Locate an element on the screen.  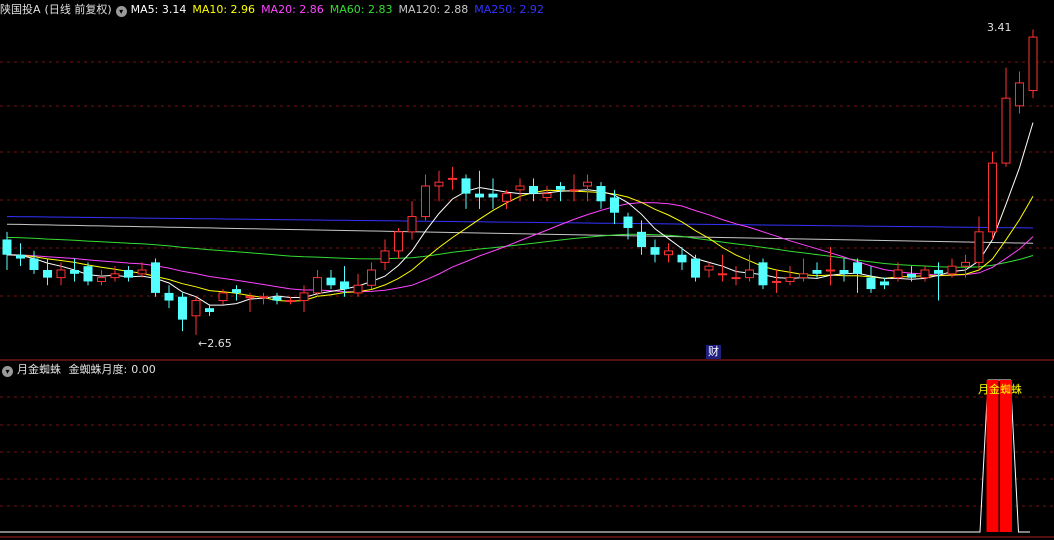
ma-legend-item: MA5: 3.14 is located at coordinates (158, 9).